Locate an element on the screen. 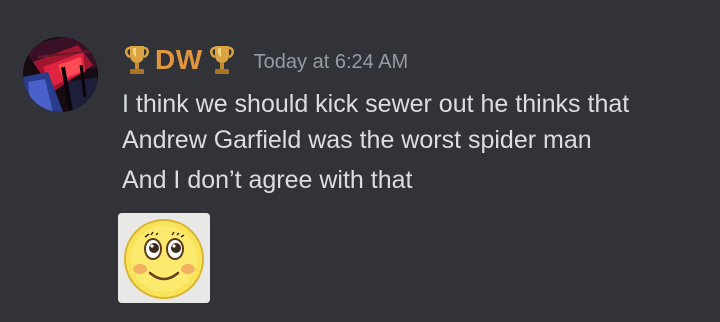 This screenshot has width=720, height=322. message-text-line: Andrew Garfield was the worst spider man is located at coordinates (357, 140).